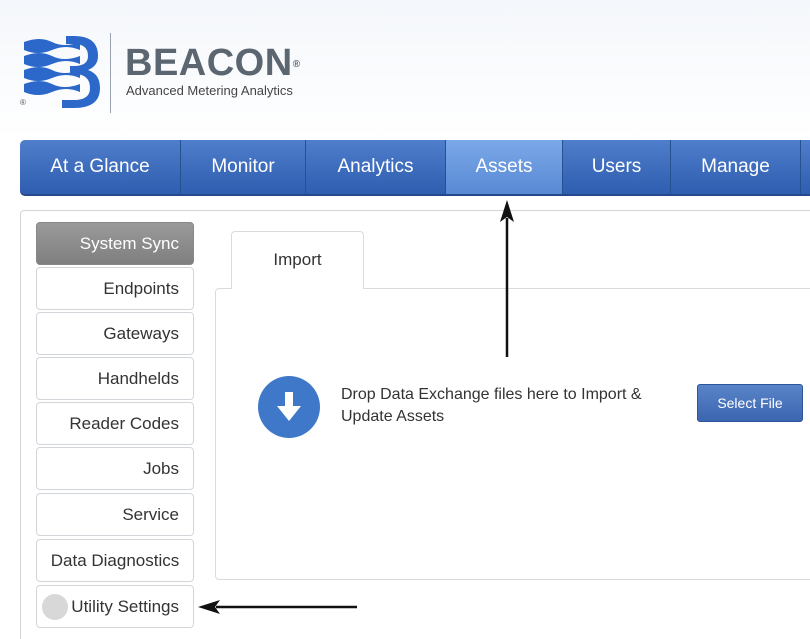 This screenshot has height=639, width=810. Describe the element at coordinates (376, 167) in the screenshot. I see `nav-analytics: Analytics` at that location.